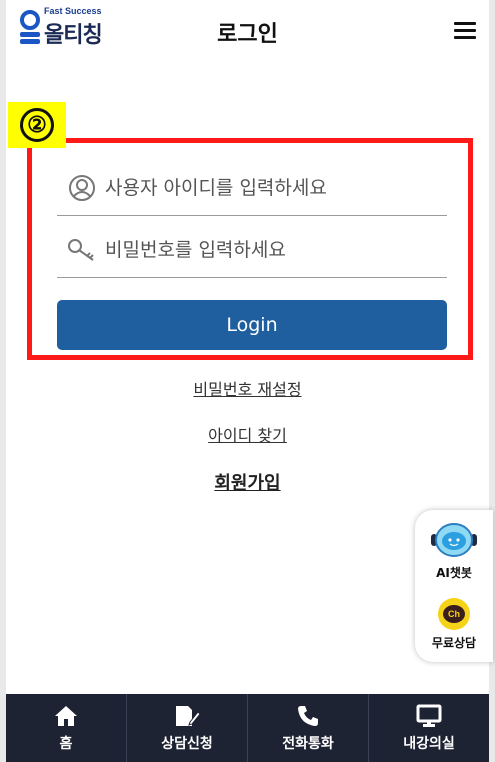 Image resolution: width=495 pixels, height=762 pixels. Describe the element at coordinates (66, 716) in the screenshot. I see `home-icon` at that location.